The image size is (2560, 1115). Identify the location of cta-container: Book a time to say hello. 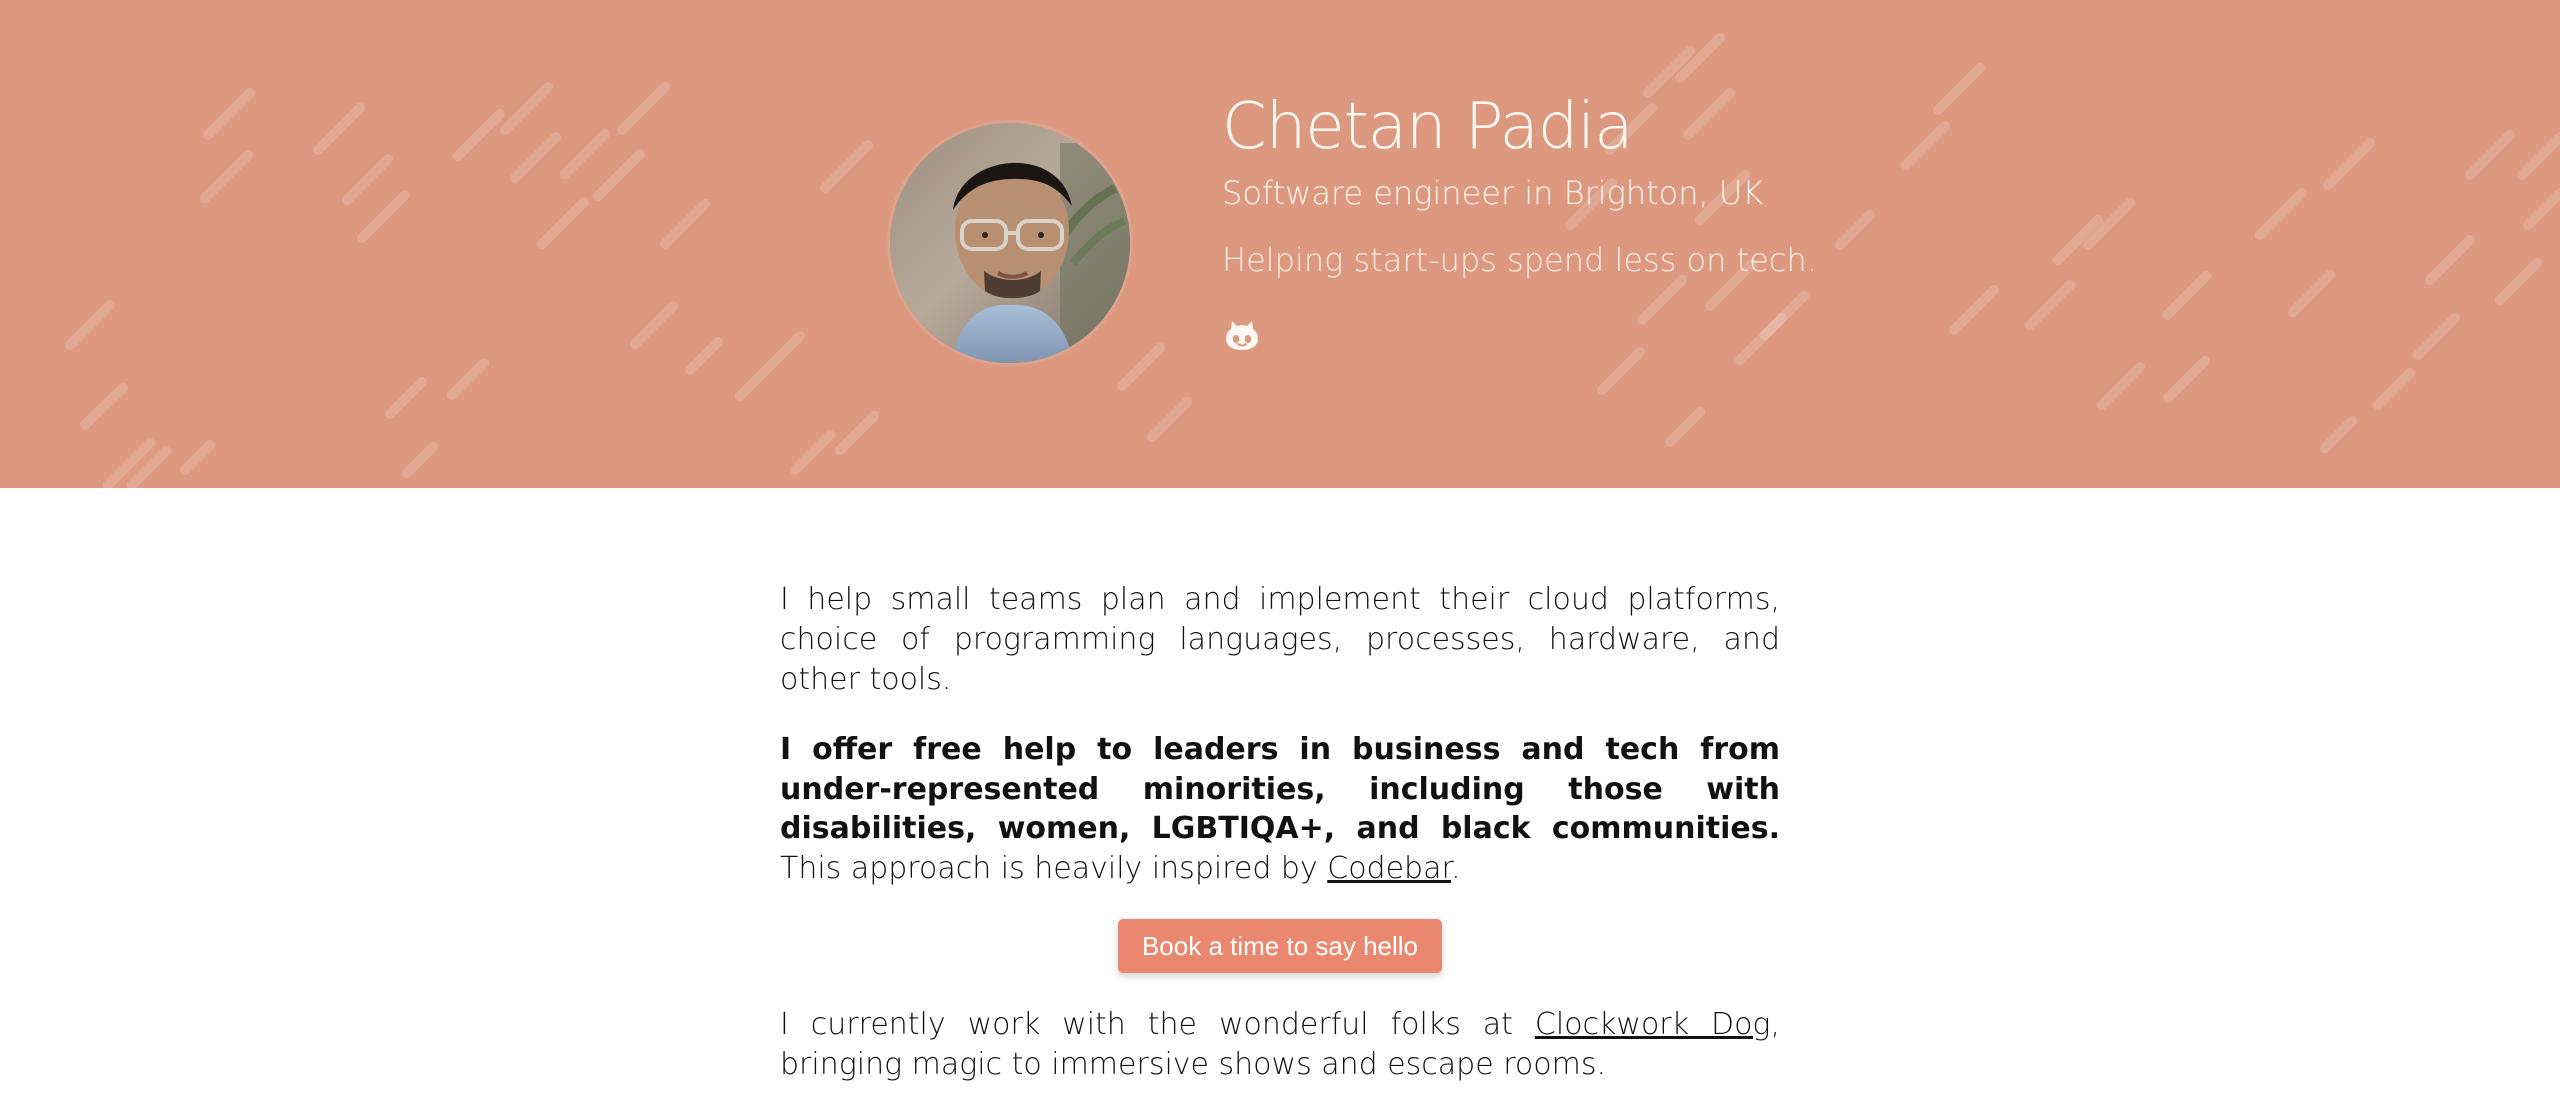
(1280, 946).